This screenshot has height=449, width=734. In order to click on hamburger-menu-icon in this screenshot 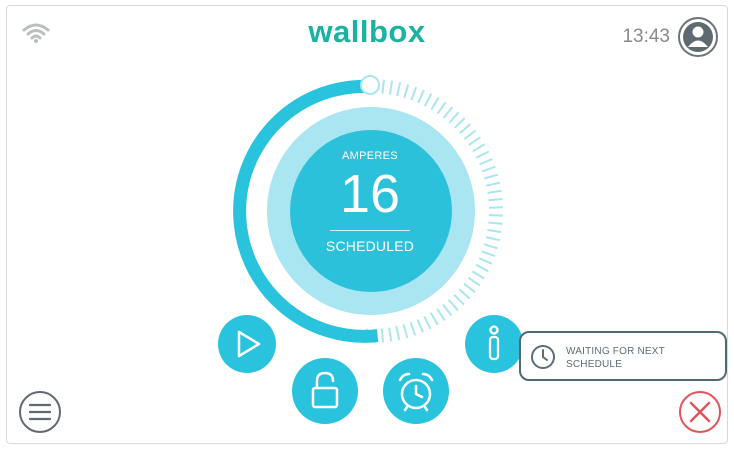, I will do `click(40, 412)`.